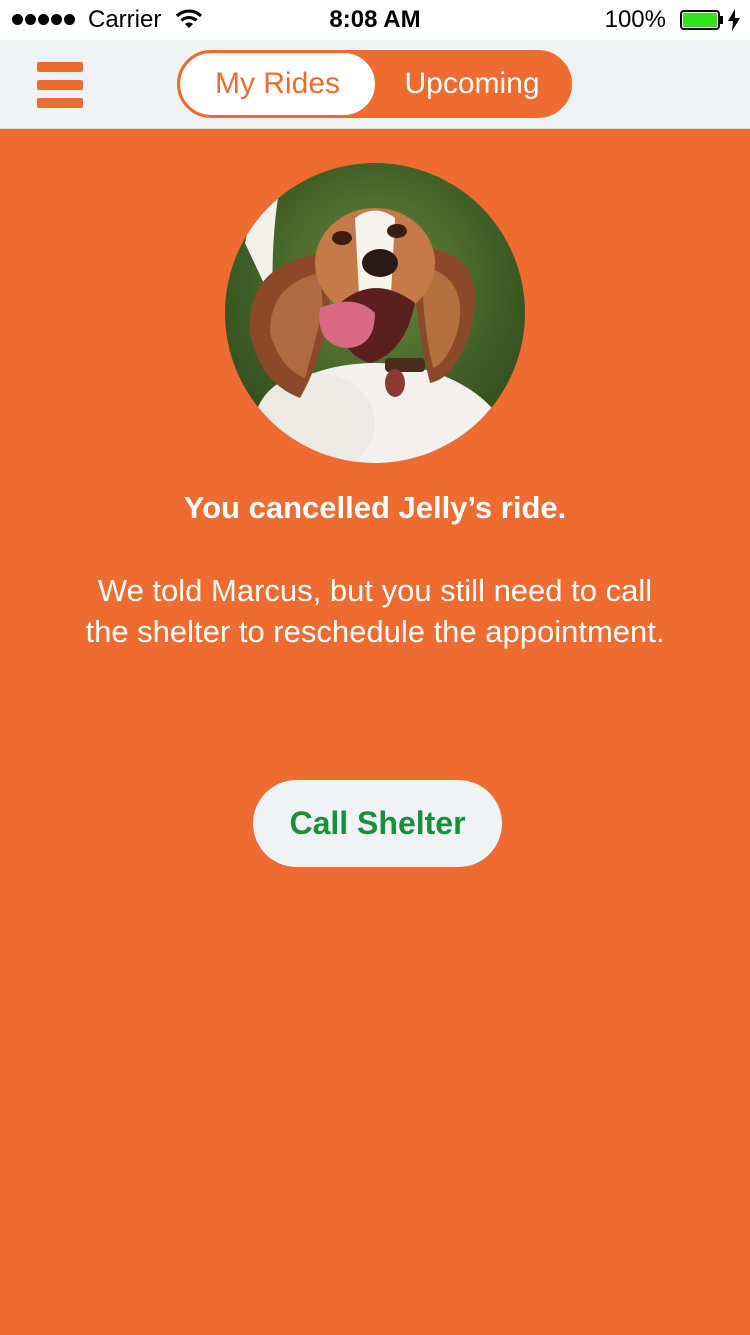 Image resolution: width=750 pixels, height=1335 pixels. I want to click on nav-bar: My Rides Upcoming, so click(375, 84).